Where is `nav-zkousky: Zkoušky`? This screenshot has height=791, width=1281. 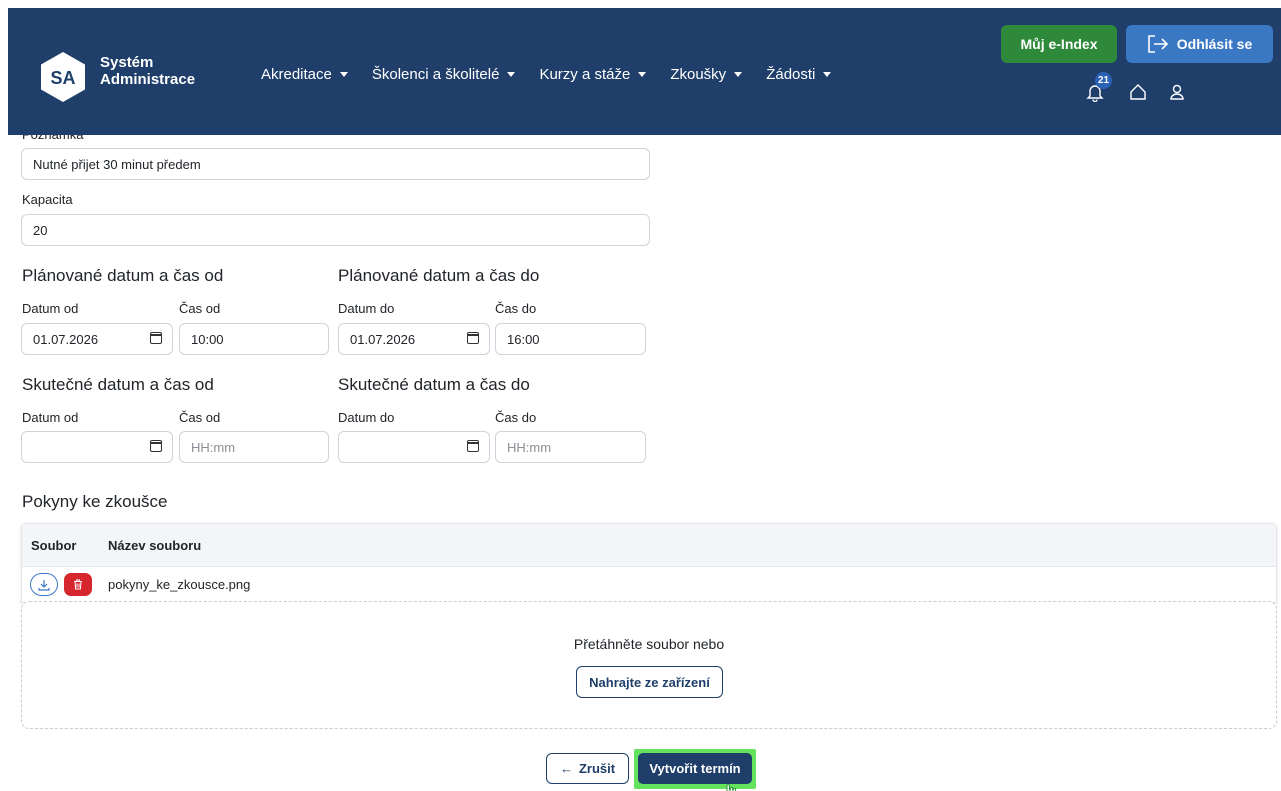
nav-zkousky: Zkoušky is located at coordinates (706, 74).